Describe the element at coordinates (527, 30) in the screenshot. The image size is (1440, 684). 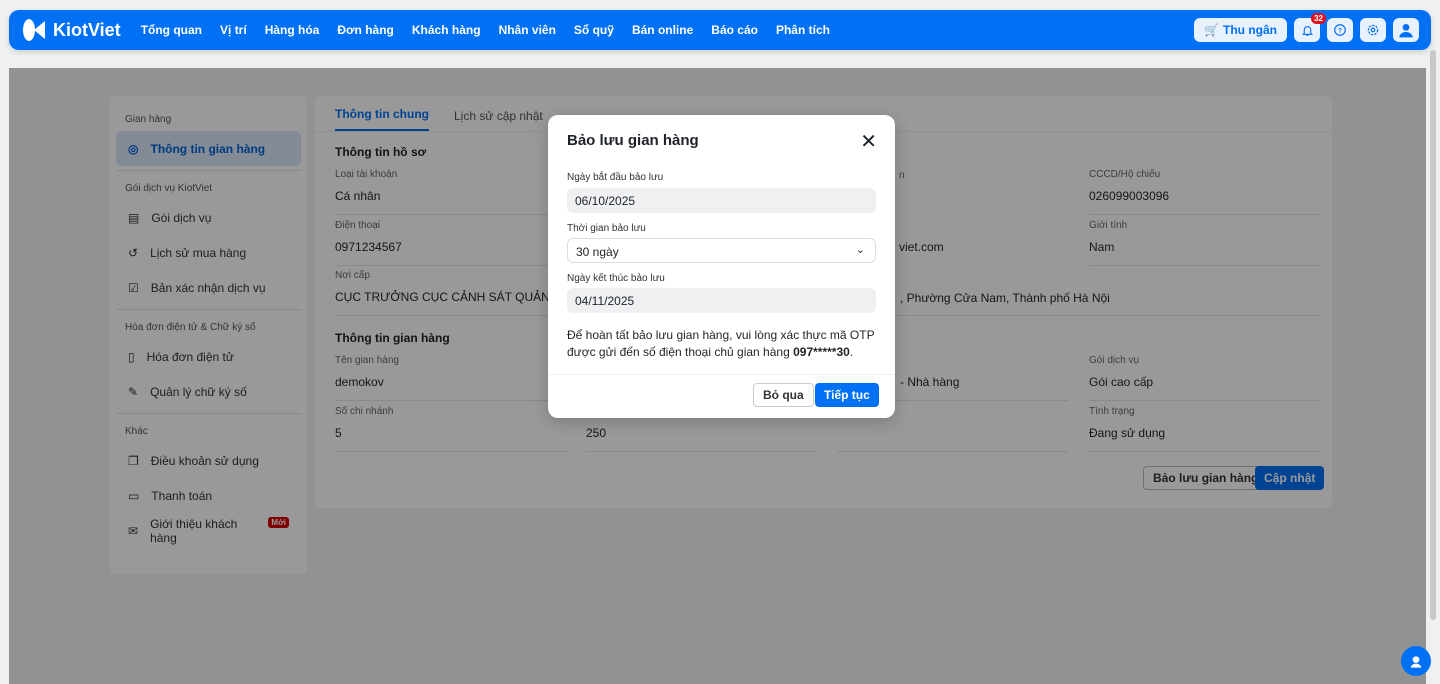
I see `nav-nhan-vien: Nhân viên` at that location.